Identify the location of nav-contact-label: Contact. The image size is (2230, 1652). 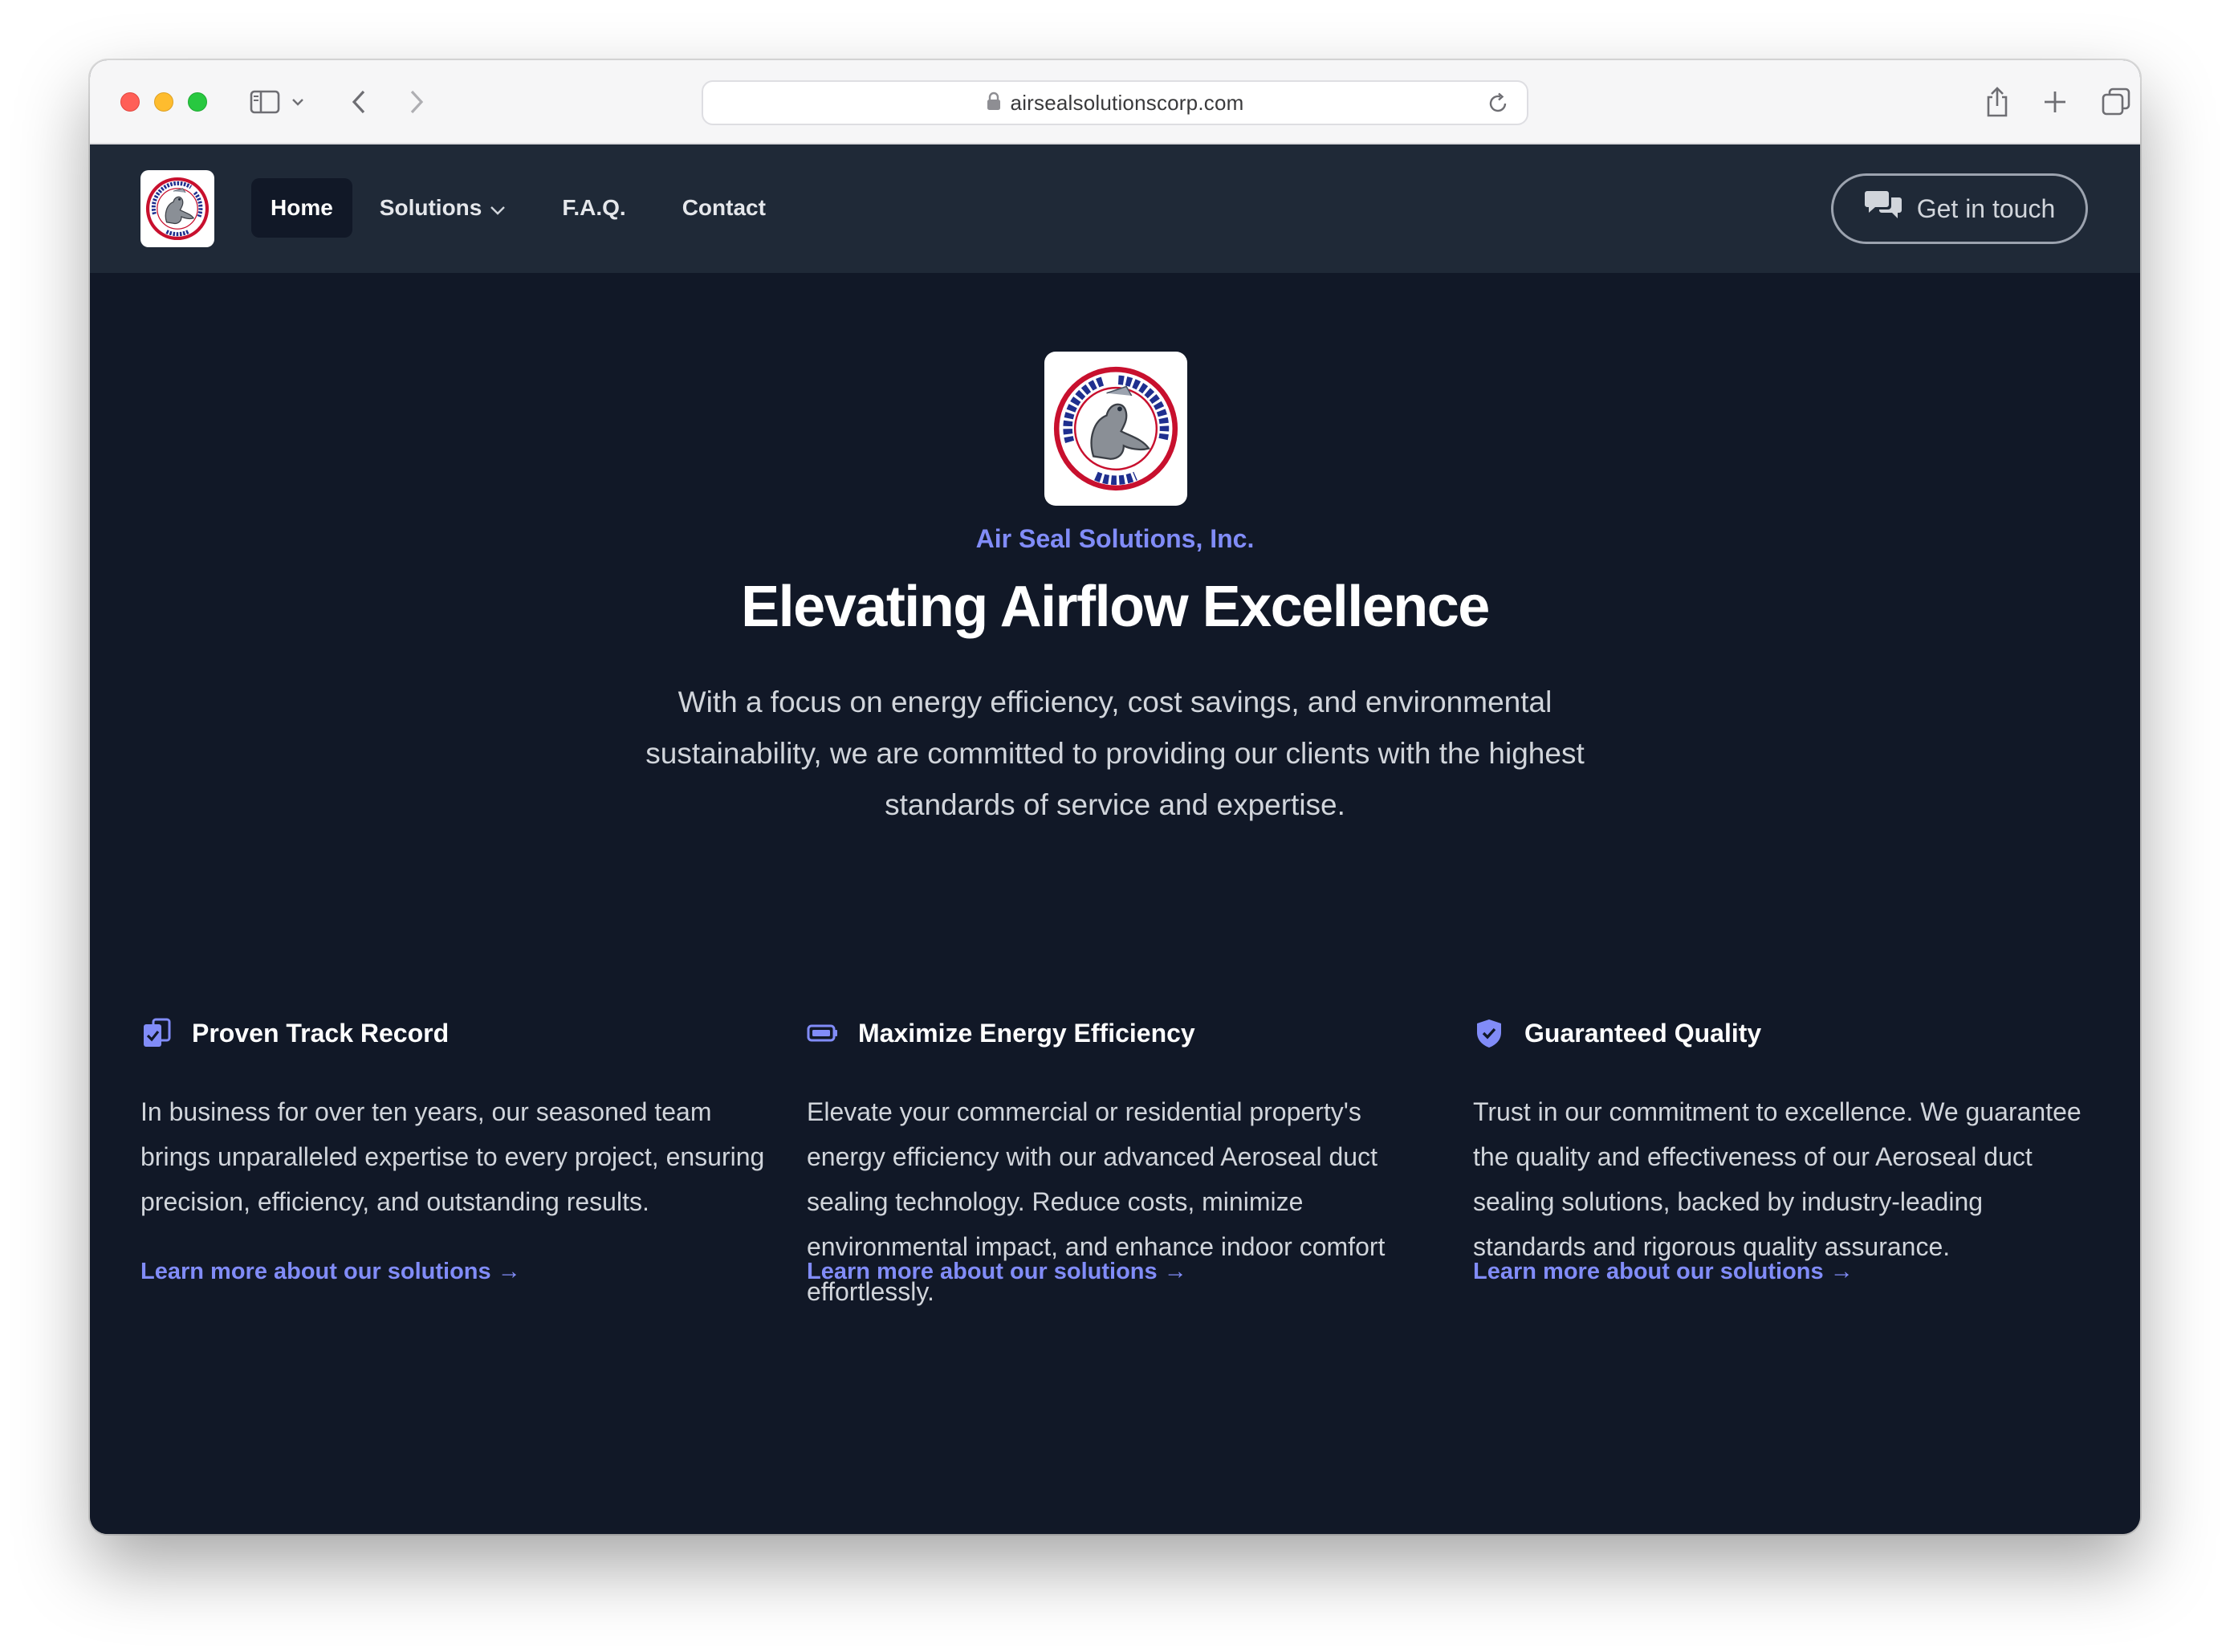
(724, 207).